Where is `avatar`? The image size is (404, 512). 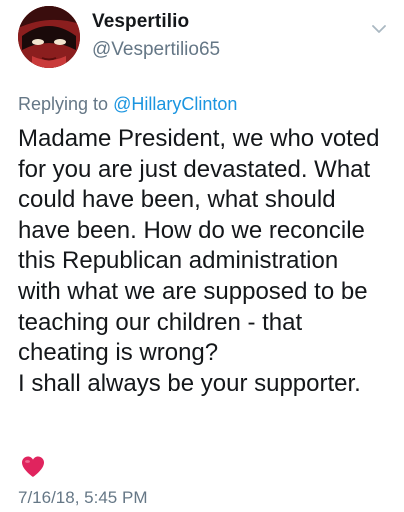 avatar is located at coordinates (49, 37).